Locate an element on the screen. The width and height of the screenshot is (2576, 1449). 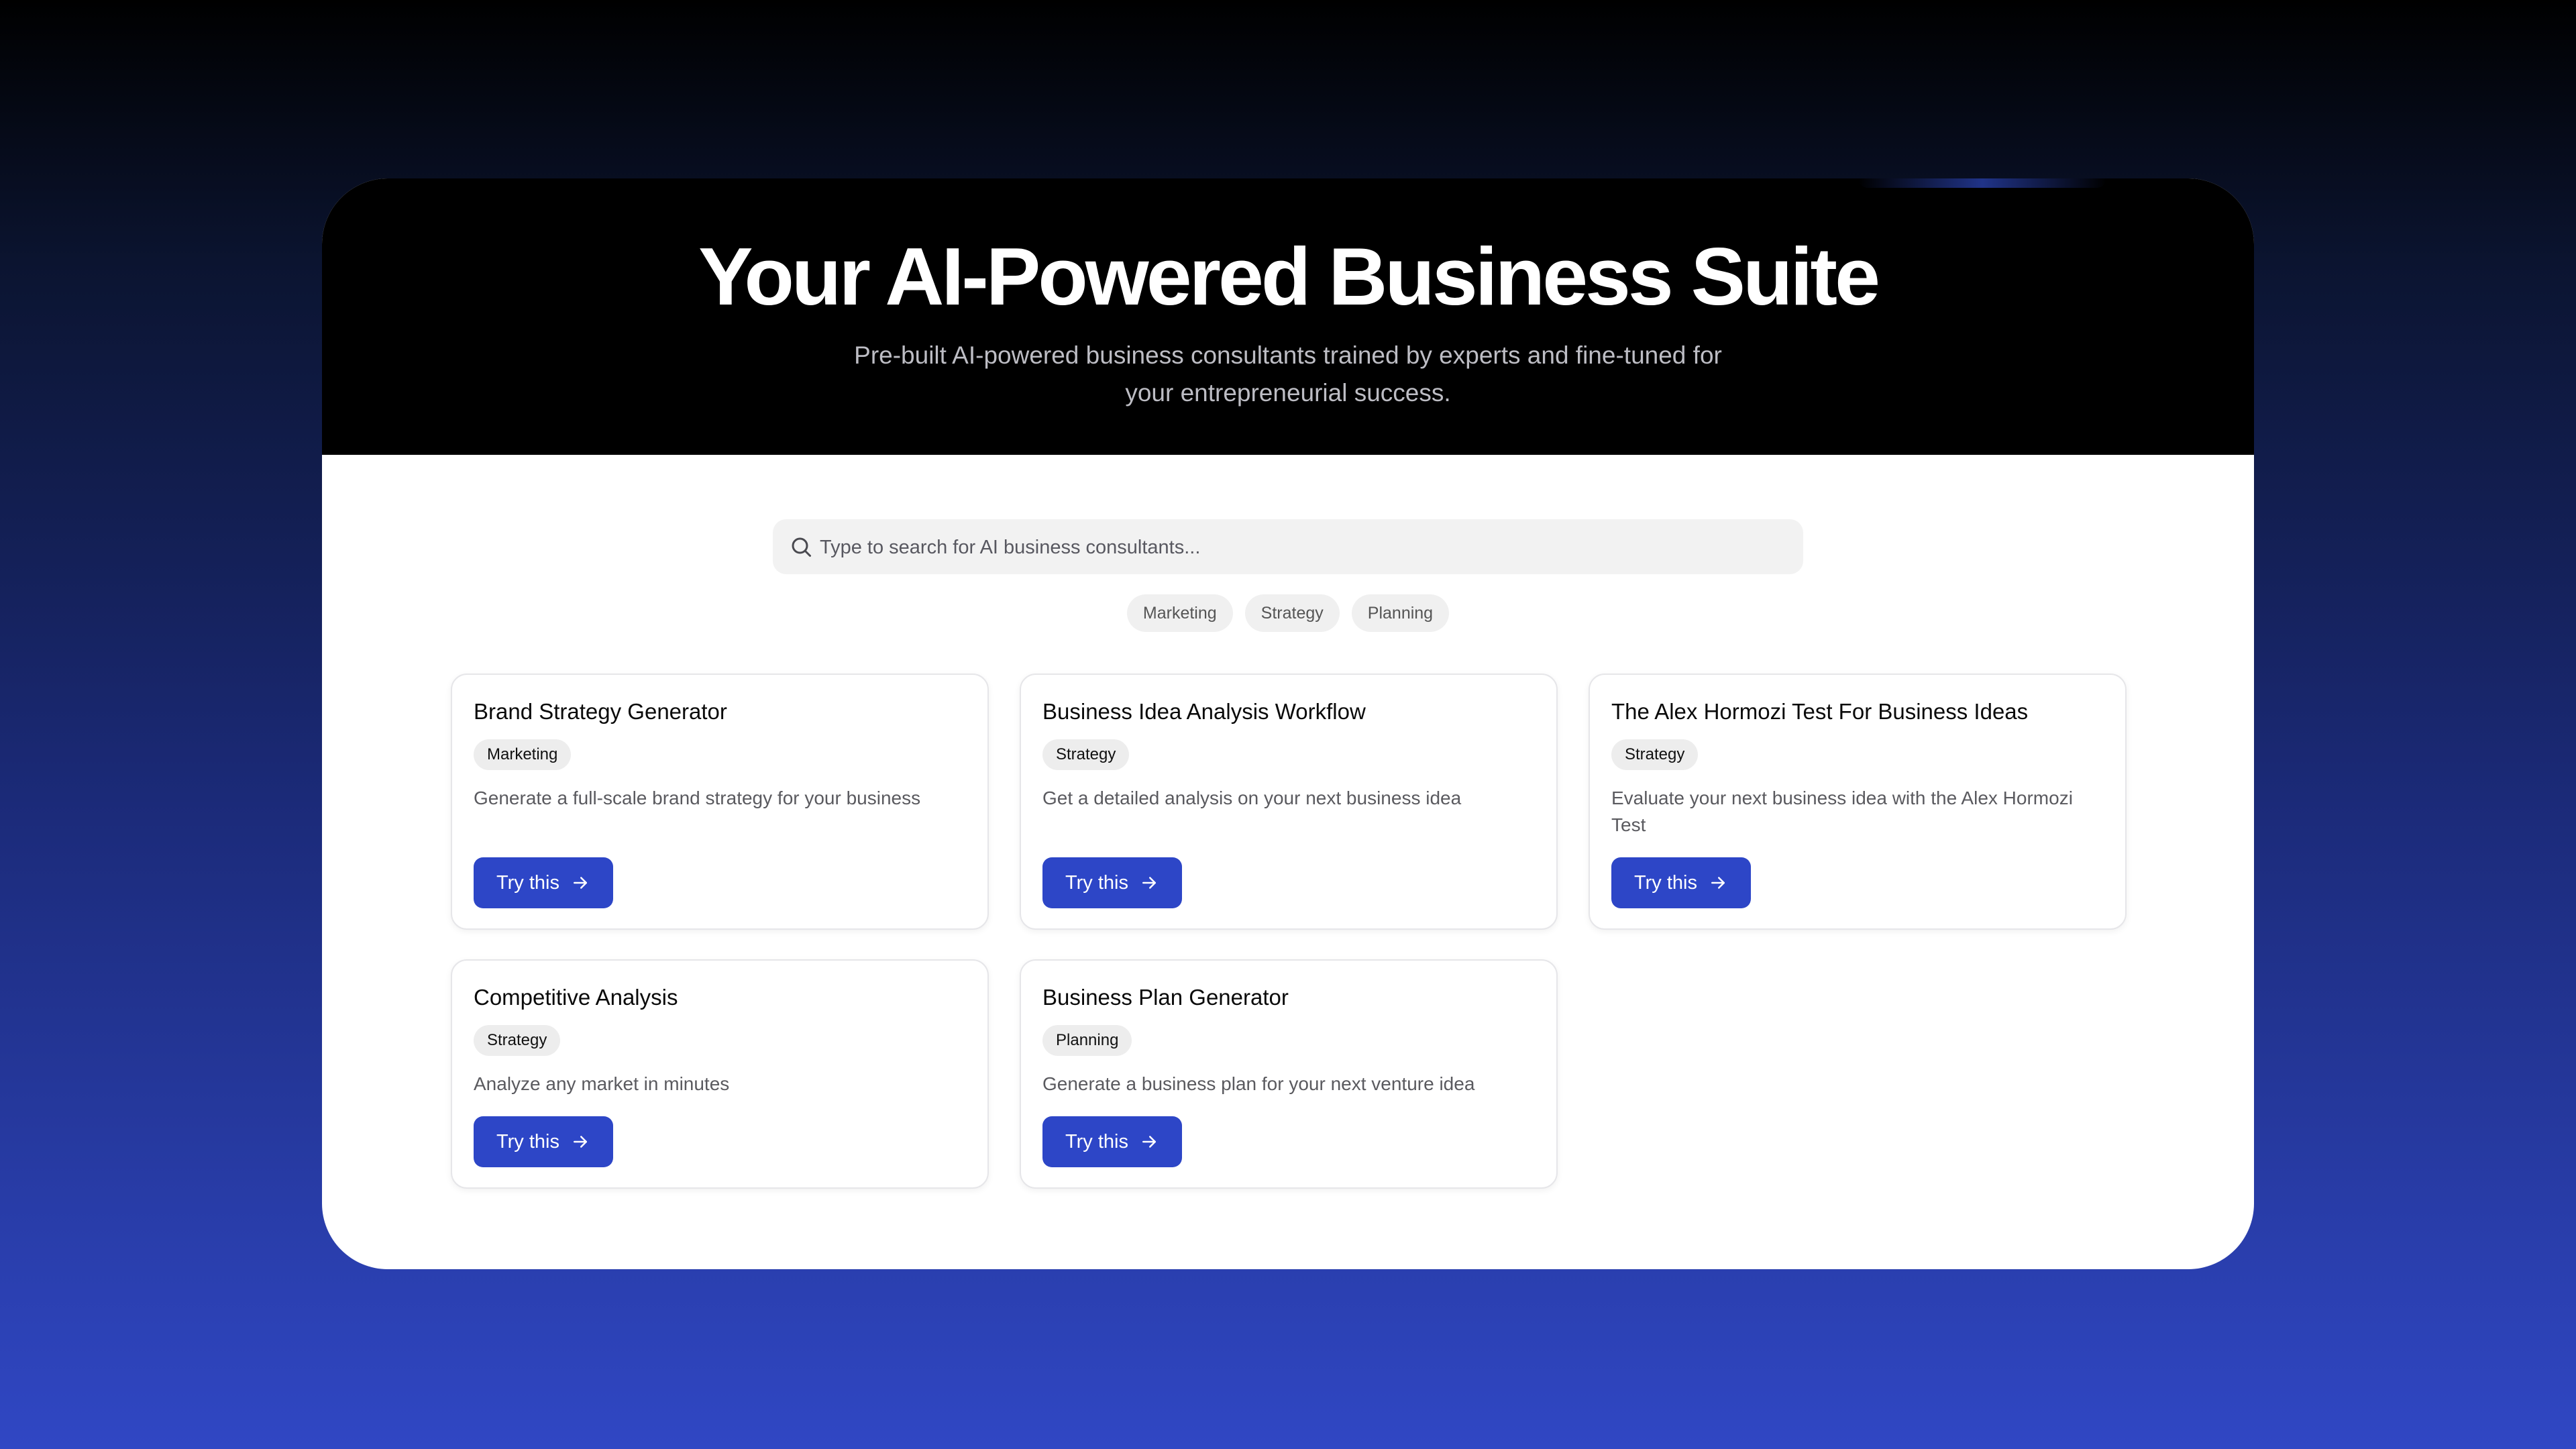
card-title: Competitive Analysis is located at coordinates (576, 997).